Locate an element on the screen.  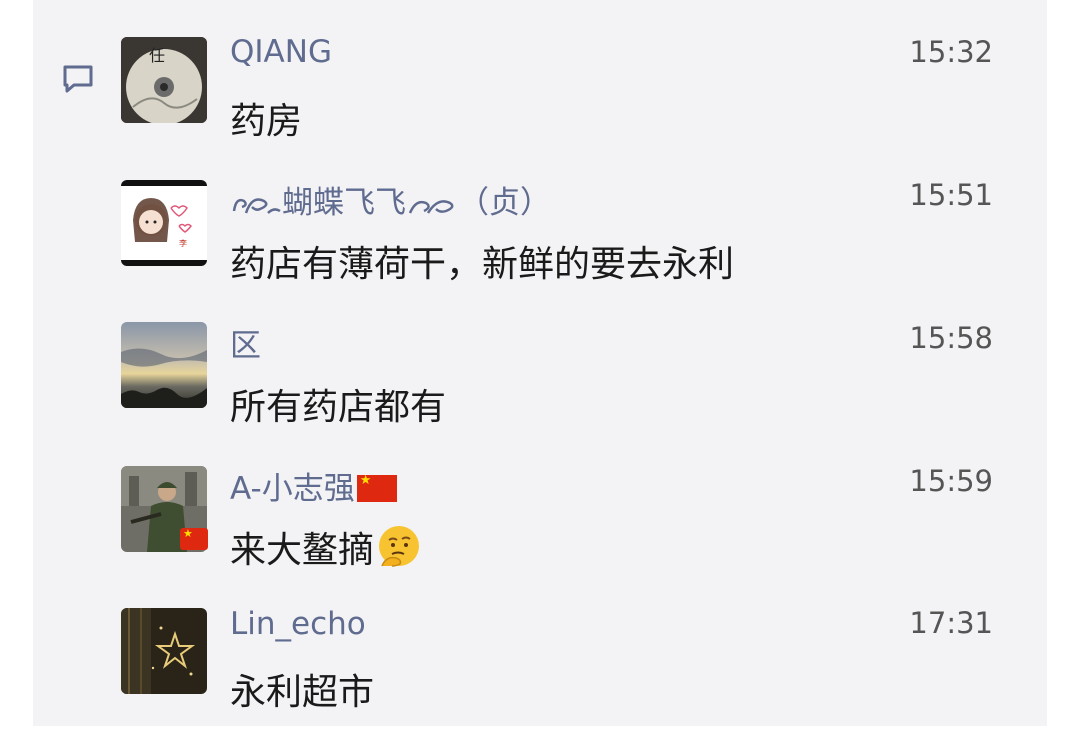
timestamp: 15:32 is located at coordinates (951, 52).